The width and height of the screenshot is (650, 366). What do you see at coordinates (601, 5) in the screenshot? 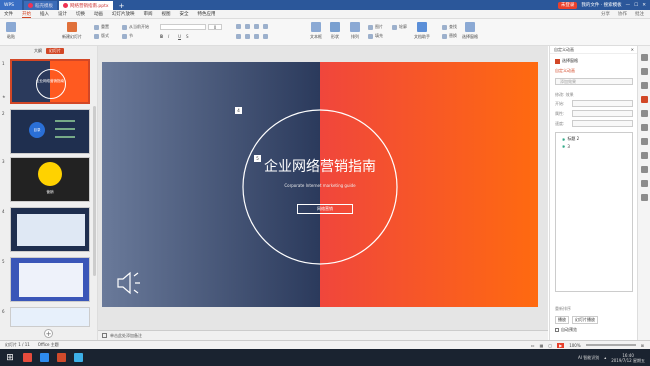
I see `account-text: 我的文件 · 搜索模板` at bounding box center [601, 5].